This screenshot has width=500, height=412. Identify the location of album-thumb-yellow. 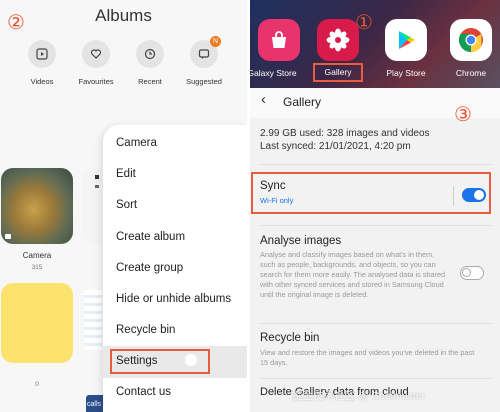
(37, 323).